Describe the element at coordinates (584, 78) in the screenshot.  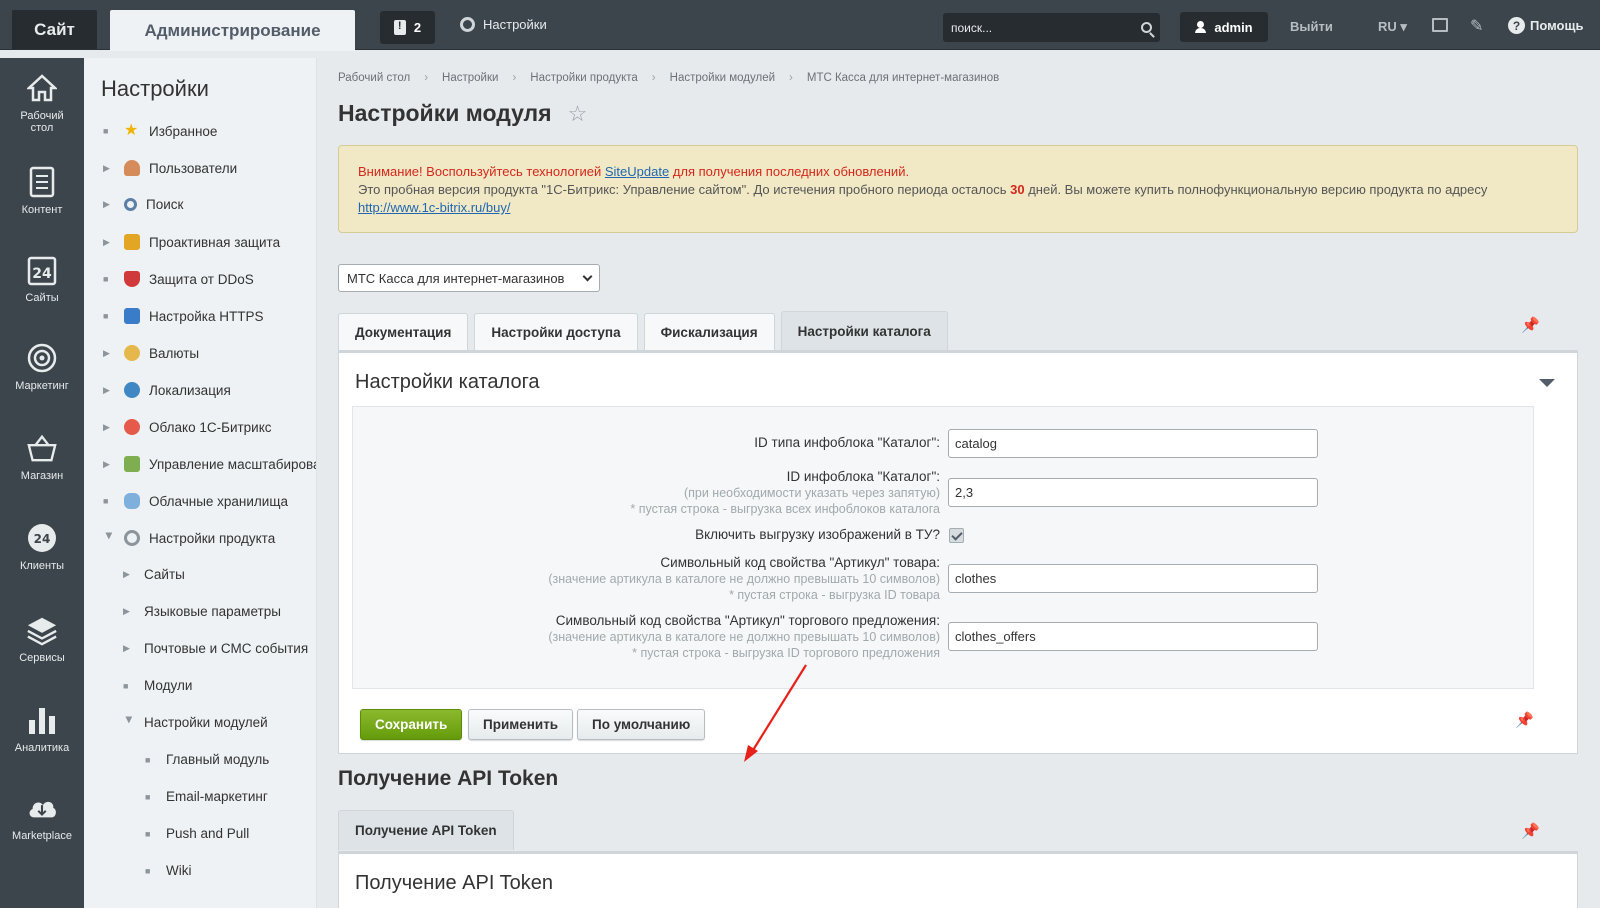
I see `breadcrumb-item: Настройки продукта` at that location.